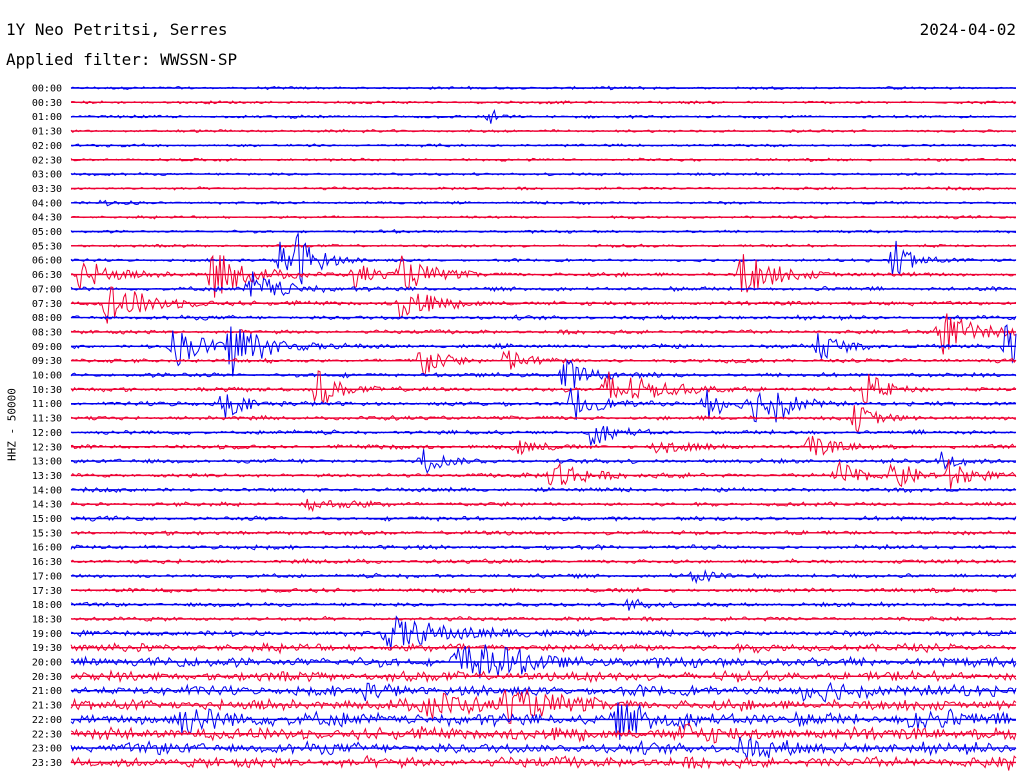  What do you see at coordinates (47, 275) in the screenshot?
I see `trace-time-label: 06:30` at bounding box center [47, 275].